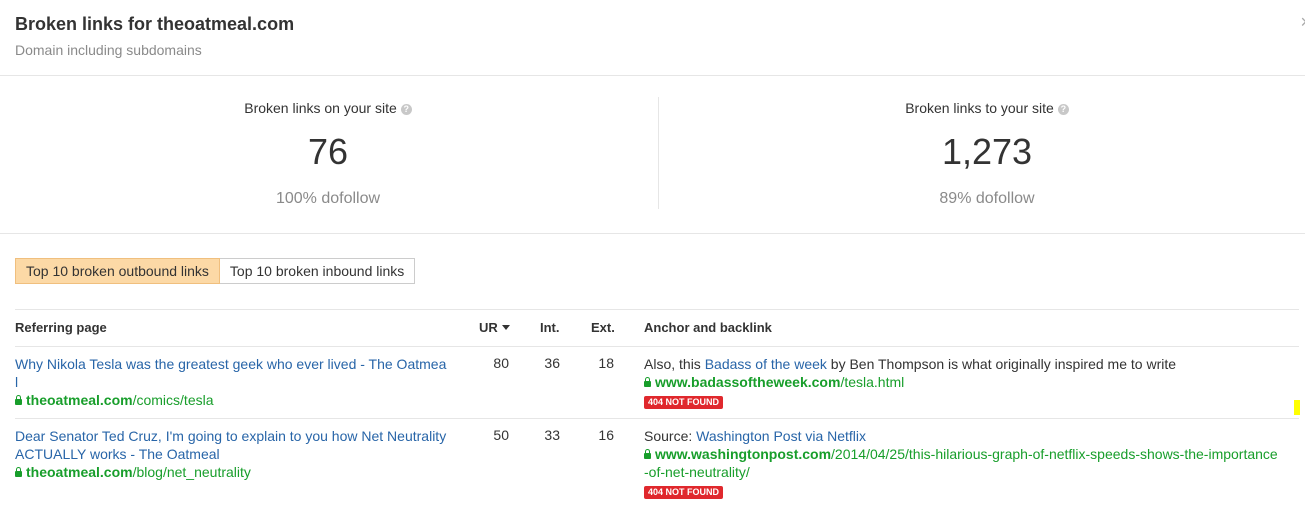  I want to click on page-subtitle: Domain including subdomains, so click(108, 50).